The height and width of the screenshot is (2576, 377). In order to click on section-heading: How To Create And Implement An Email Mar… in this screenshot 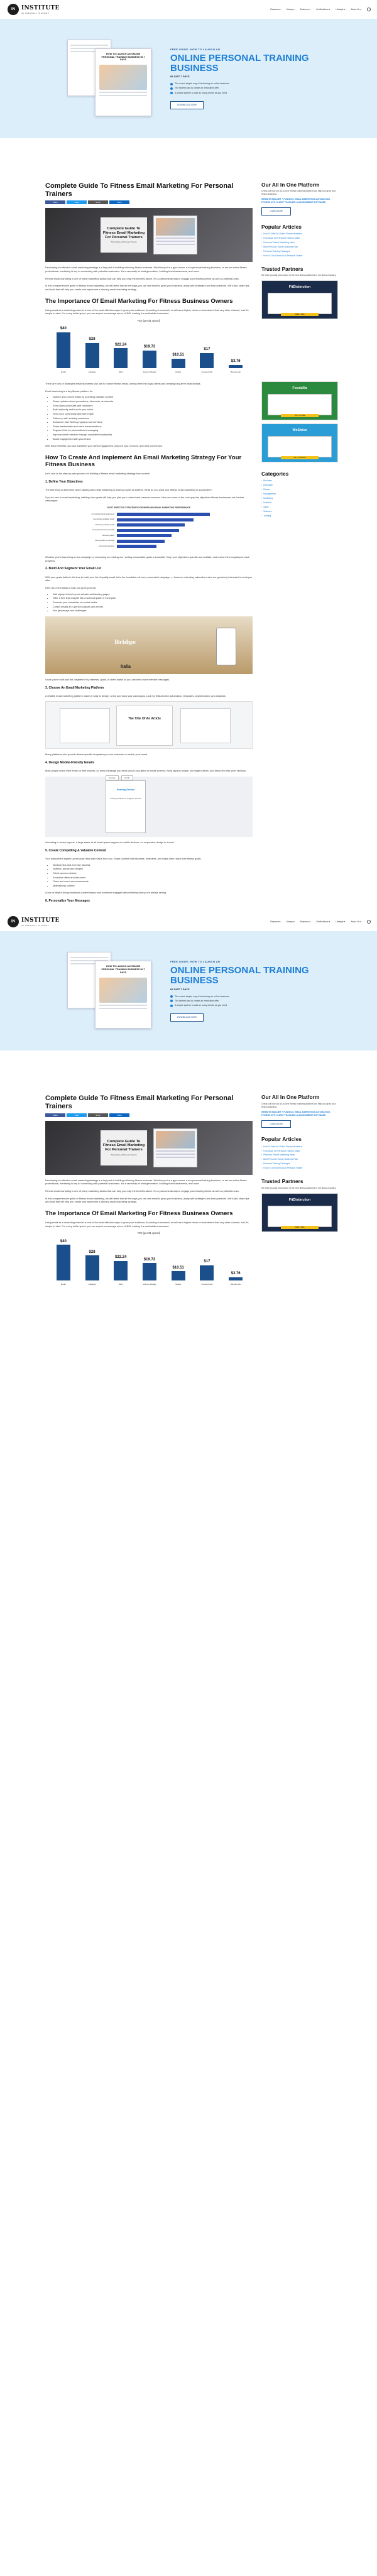, I will do `click(143, 461)`.